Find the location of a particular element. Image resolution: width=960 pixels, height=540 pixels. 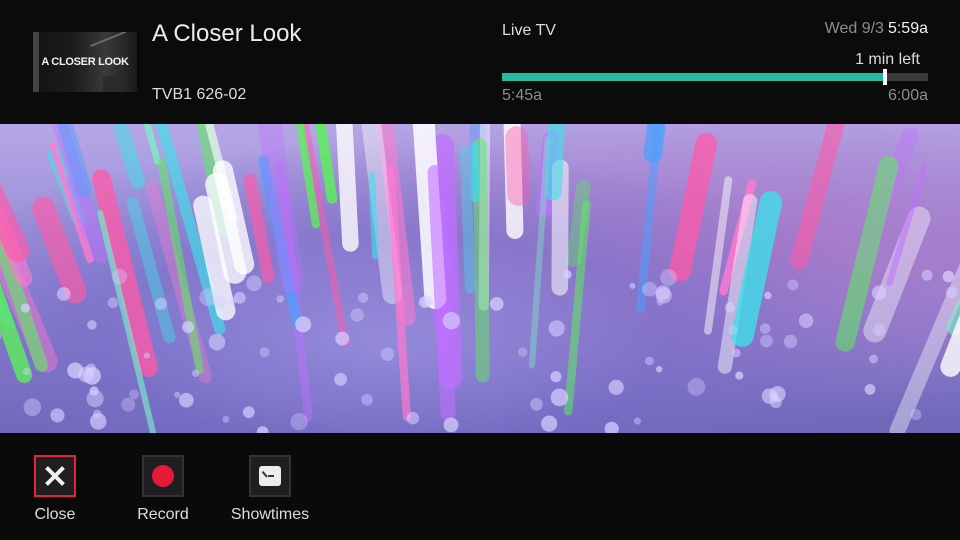

close-button: Close is located at coordinates (55, 489).